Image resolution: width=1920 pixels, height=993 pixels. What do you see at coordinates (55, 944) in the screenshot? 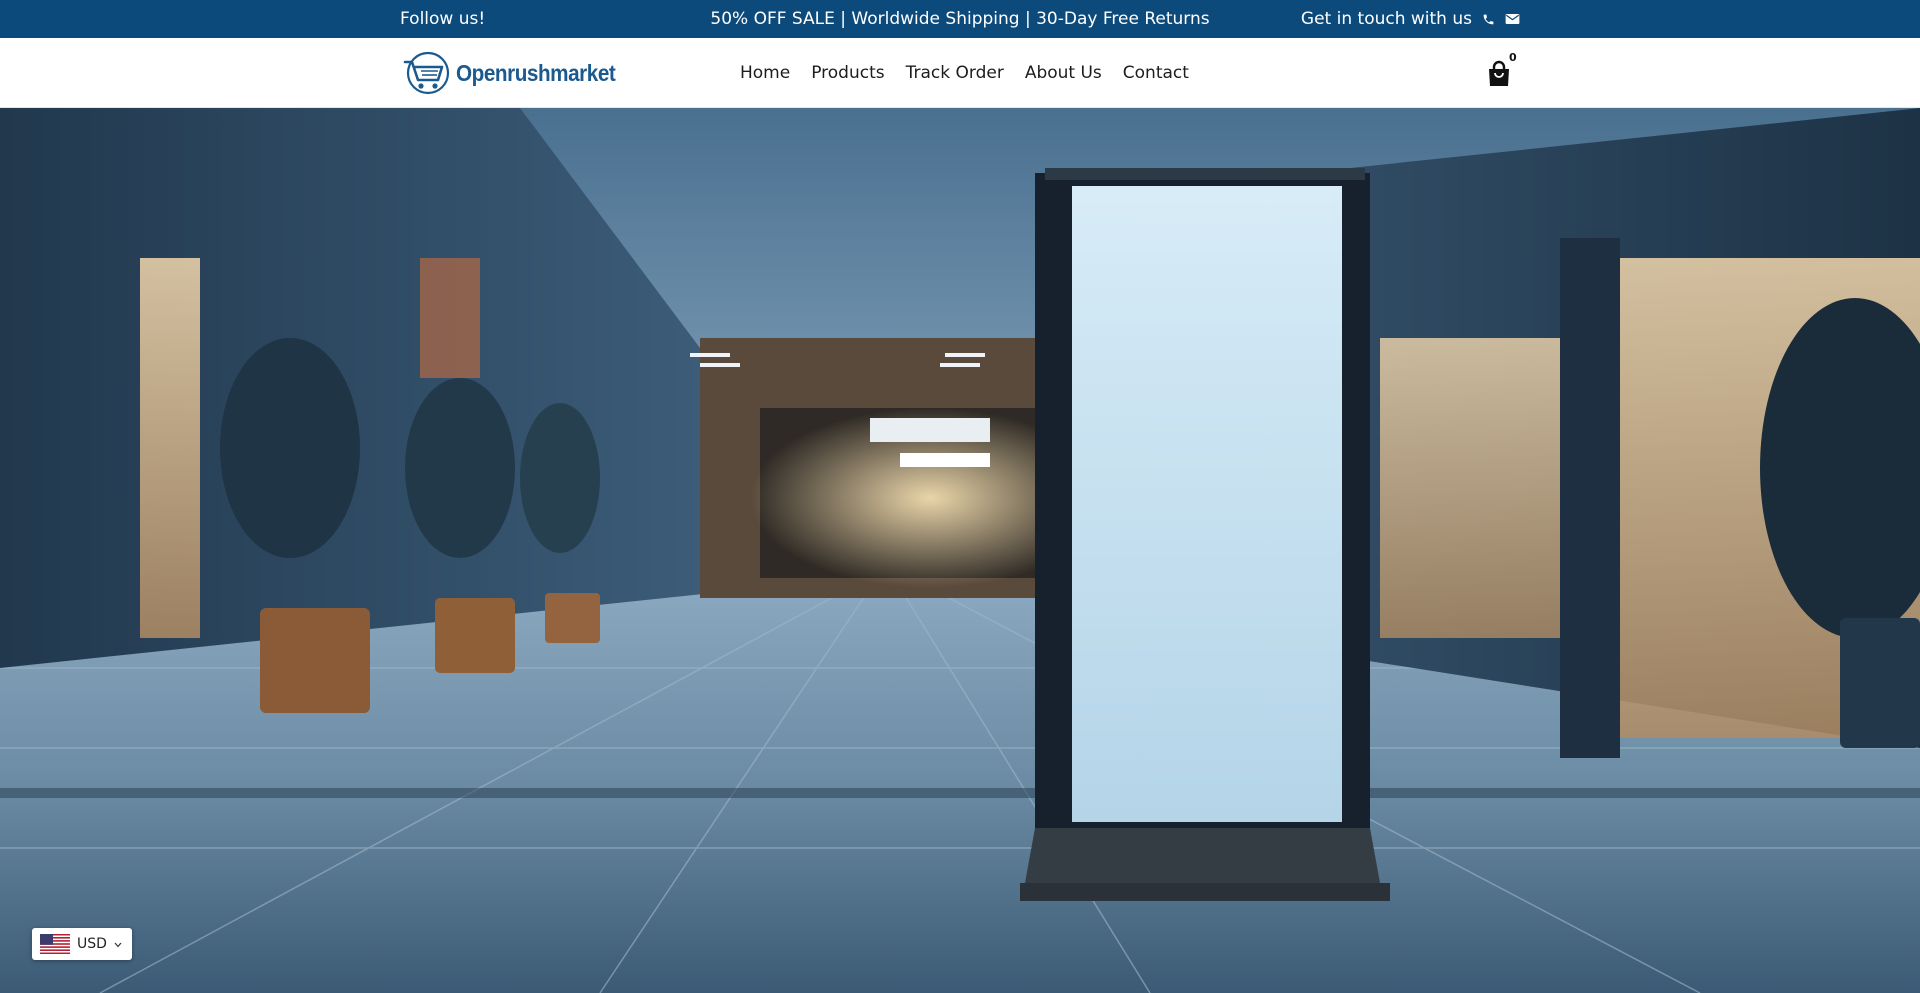
I see `us-flag-icon` at bounding box center [55, 944].